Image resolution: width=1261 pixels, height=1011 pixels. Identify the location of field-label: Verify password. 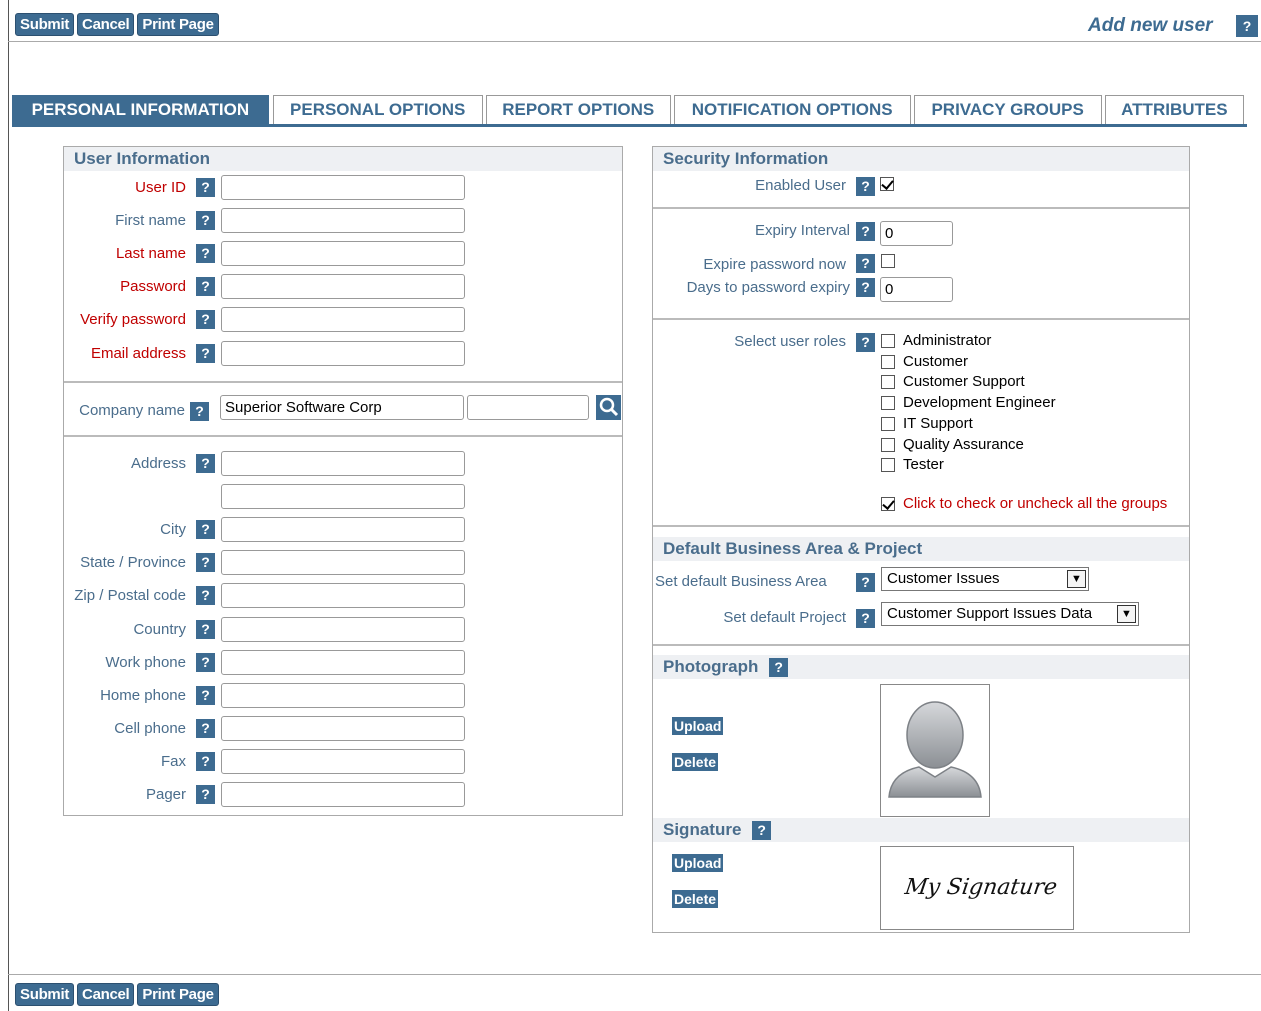
(133, 319).